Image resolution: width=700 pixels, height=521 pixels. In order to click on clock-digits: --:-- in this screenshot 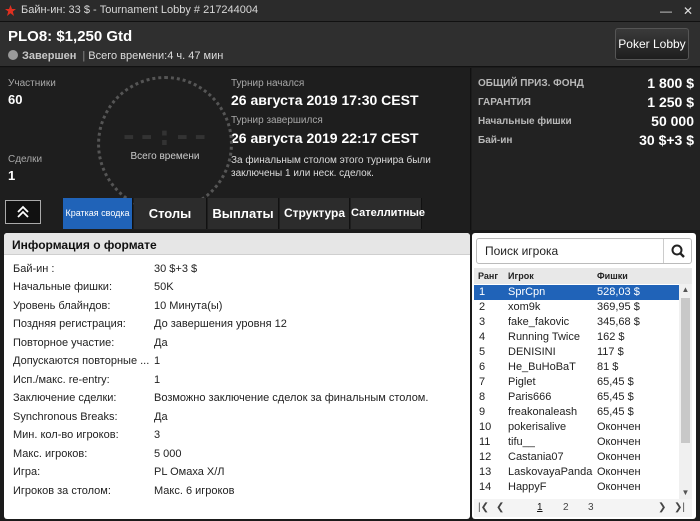, I will do `click(165, 135)`.